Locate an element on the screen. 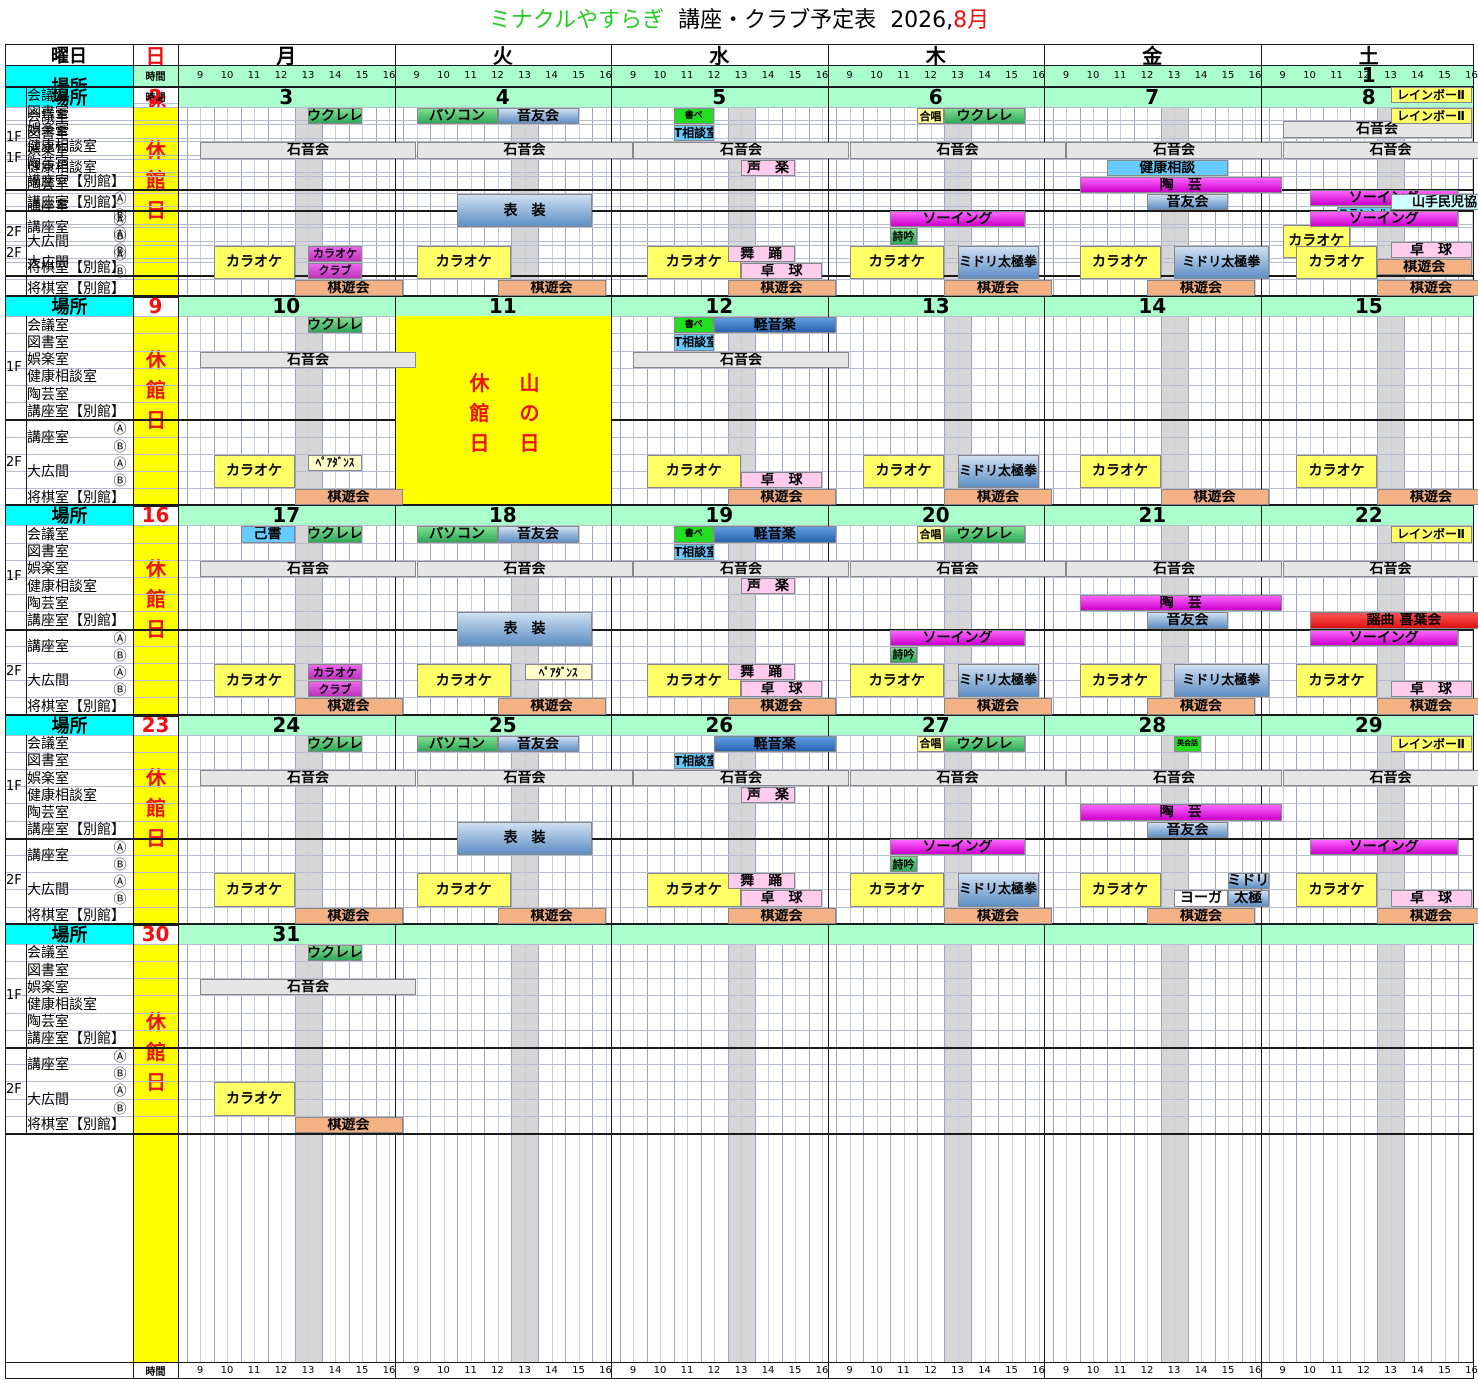  event-block: クラブ is located at coordinates (335, 689).